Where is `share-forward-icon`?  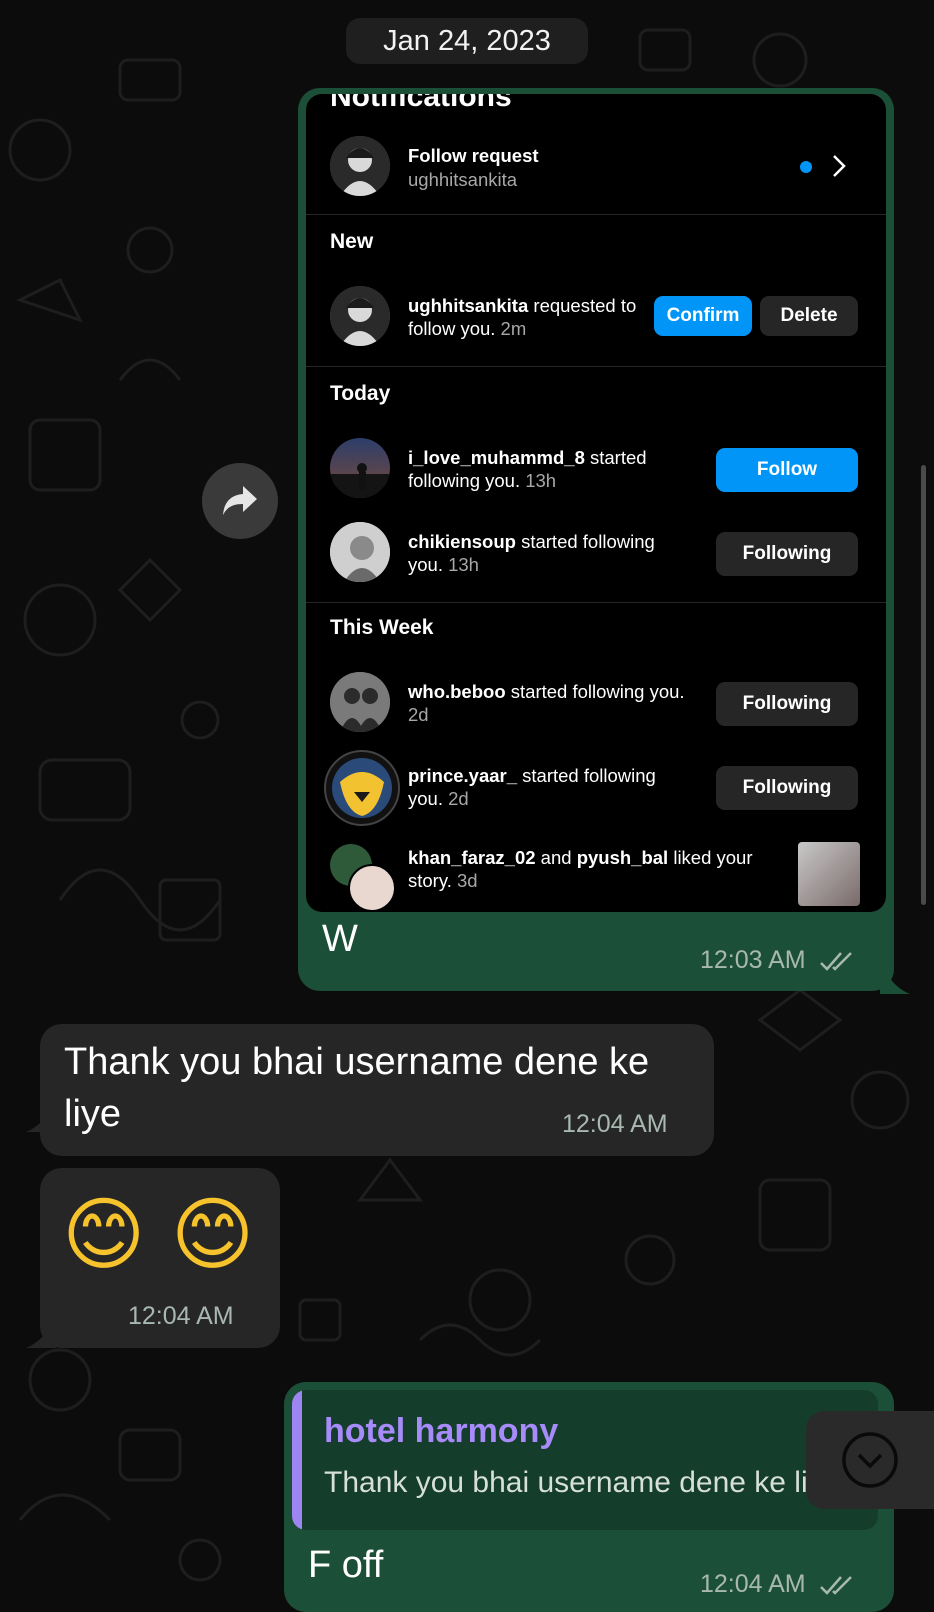
share-forward-icon is located at coordinates (240, 500).